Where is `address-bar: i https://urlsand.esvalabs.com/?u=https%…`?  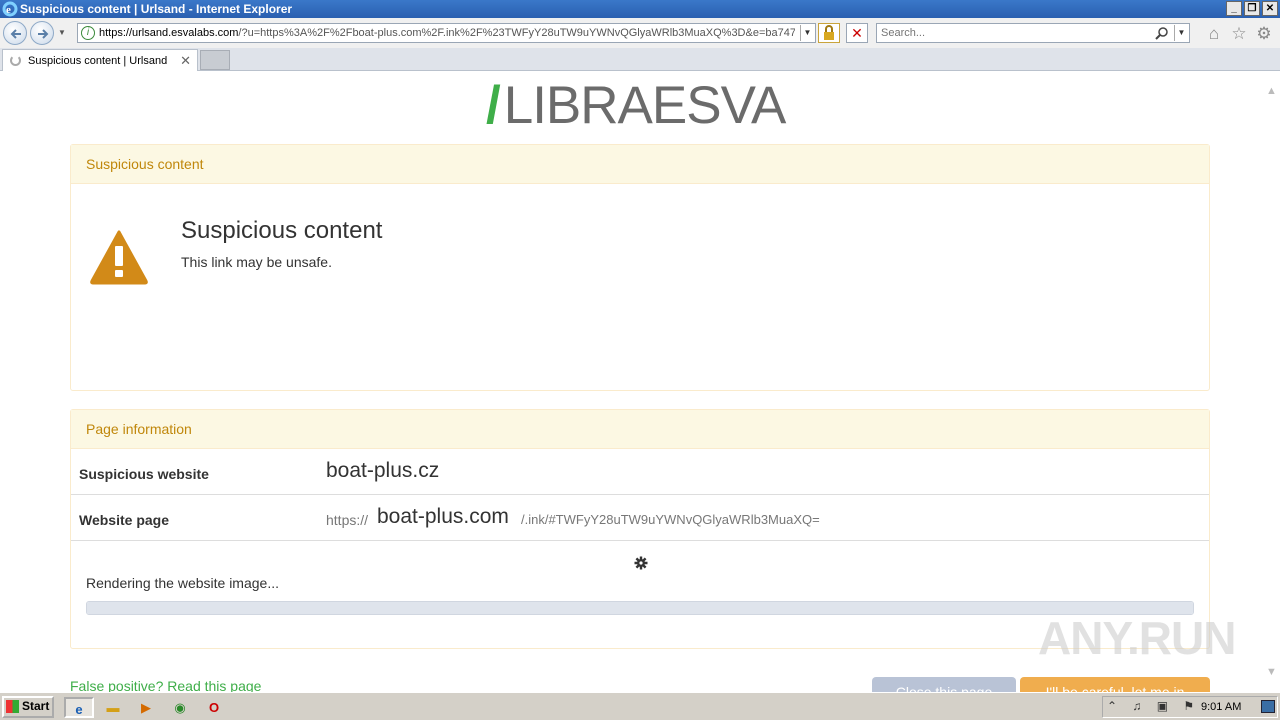
address-bar: i https://urlsand.esvalabs.com/?u=https%… is located at coordinates (446, 33).